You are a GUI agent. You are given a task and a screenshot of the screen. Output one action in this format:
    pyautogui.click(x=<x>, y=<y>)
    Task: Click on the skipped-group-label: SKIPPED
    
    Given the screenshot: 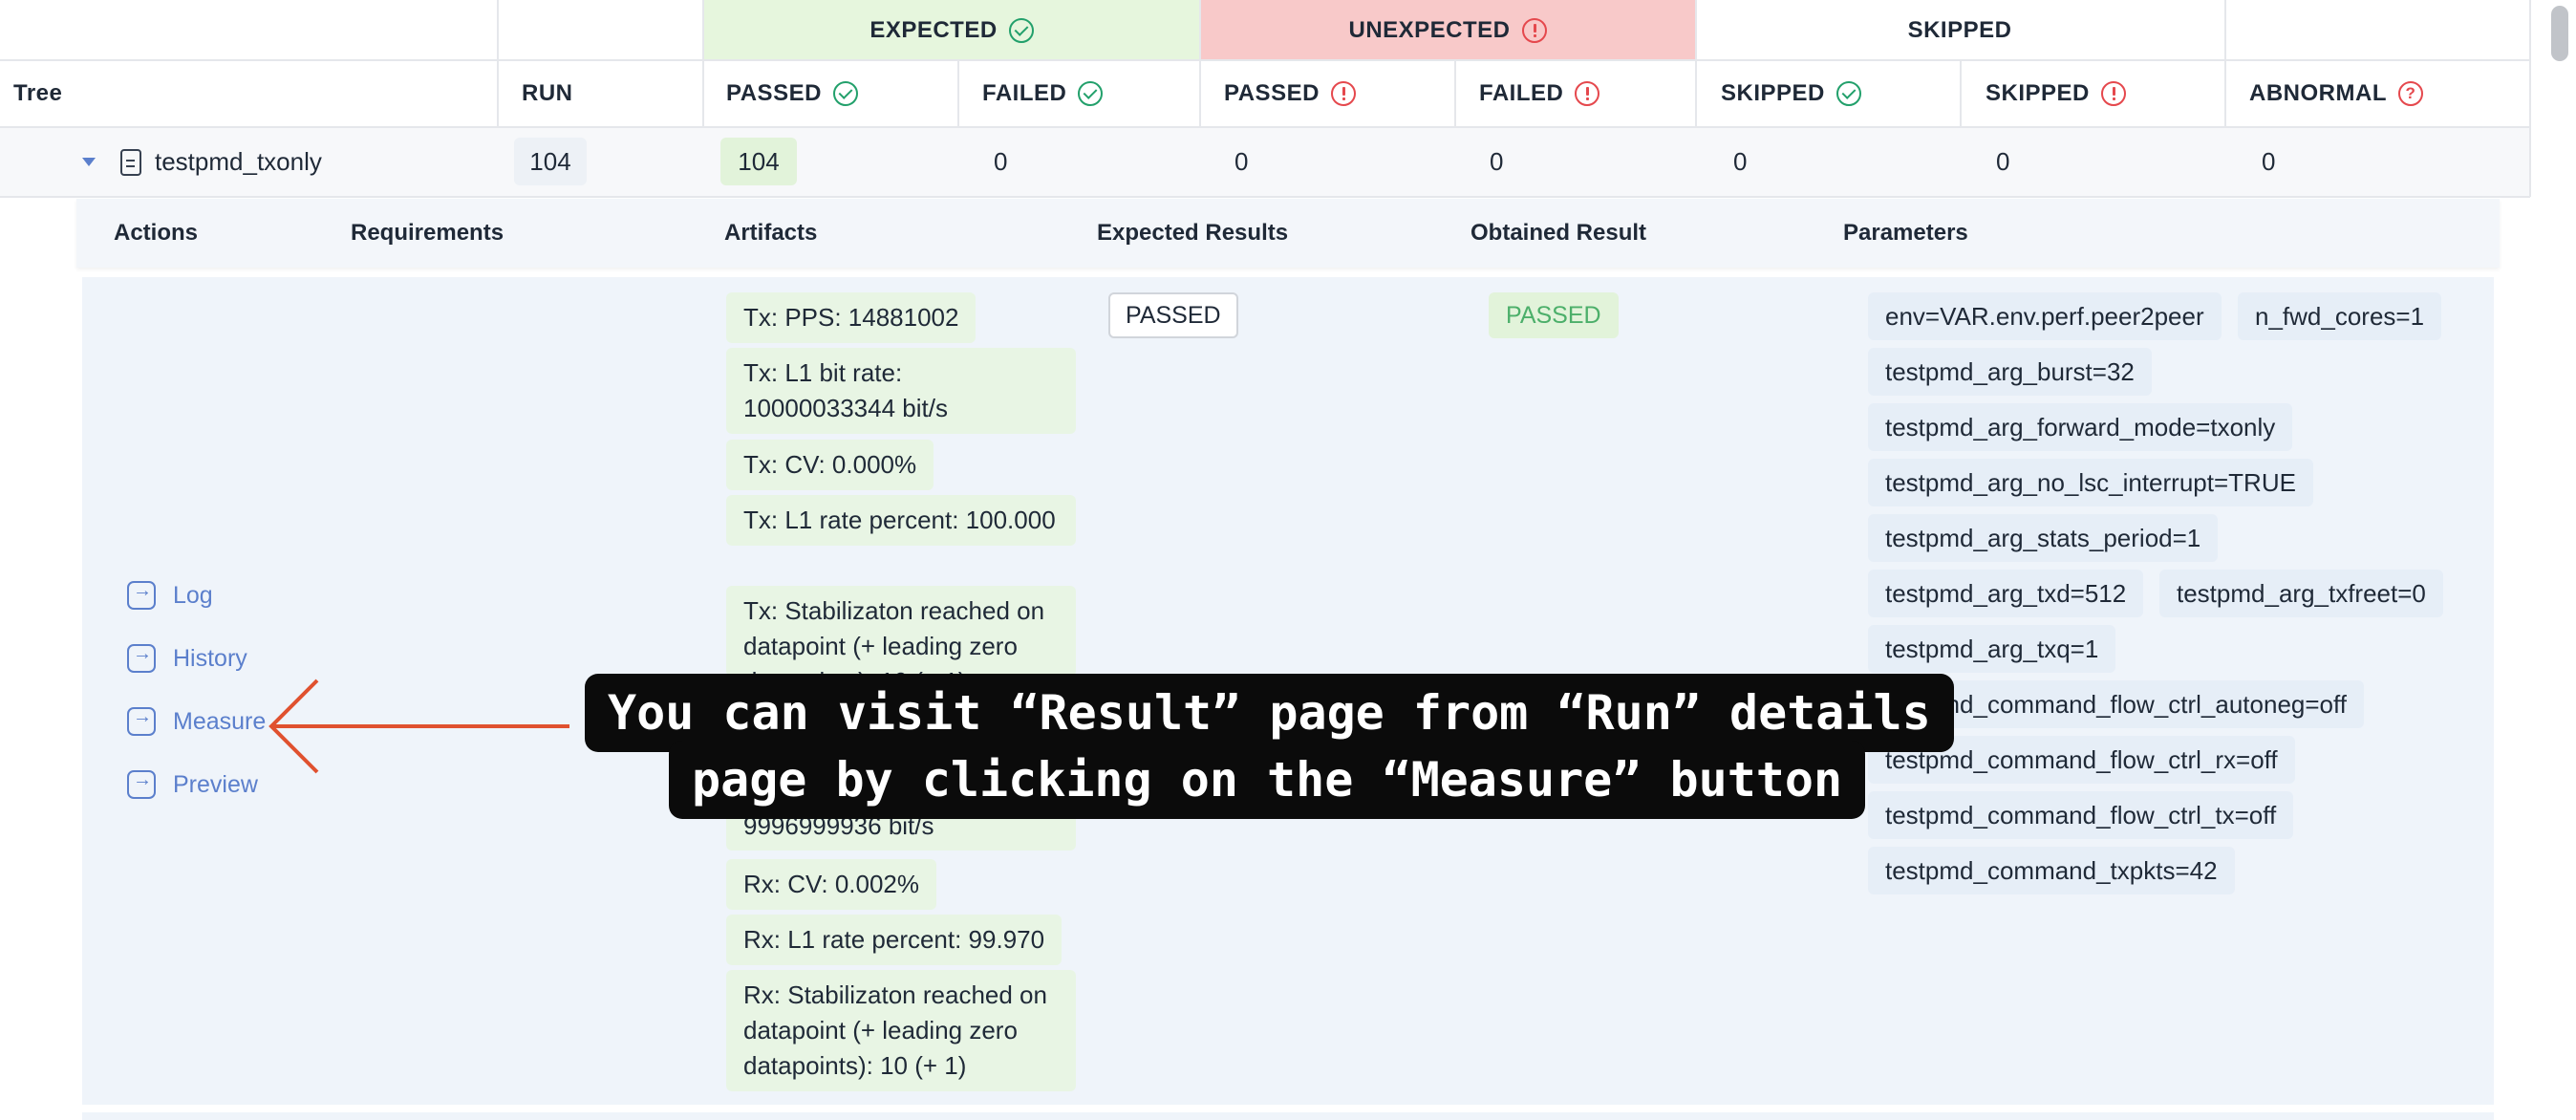 What is the action you would take?
    pyautogui.click(x=1959, y=30)
    